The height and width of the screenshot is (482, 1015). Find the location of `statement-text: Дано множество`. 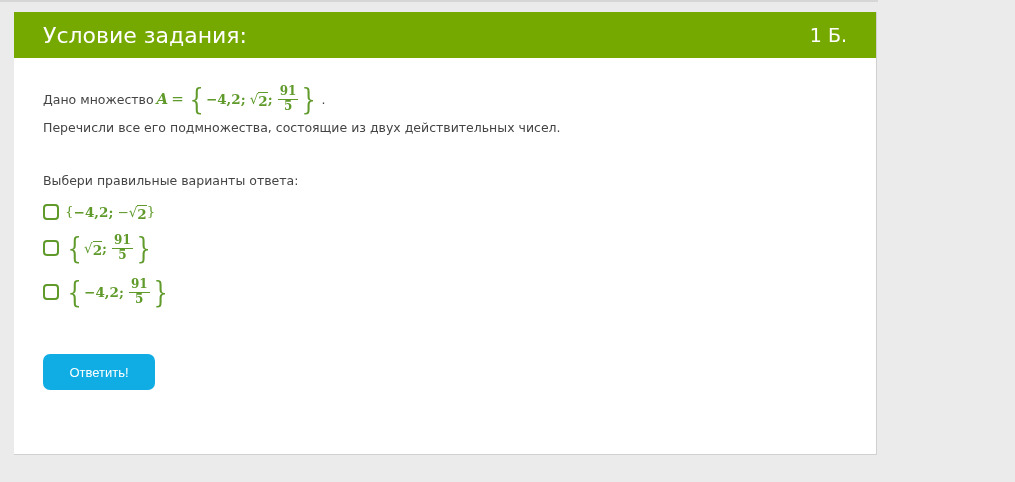

statement-text: Дано множество is located at coordinates (98, 99).